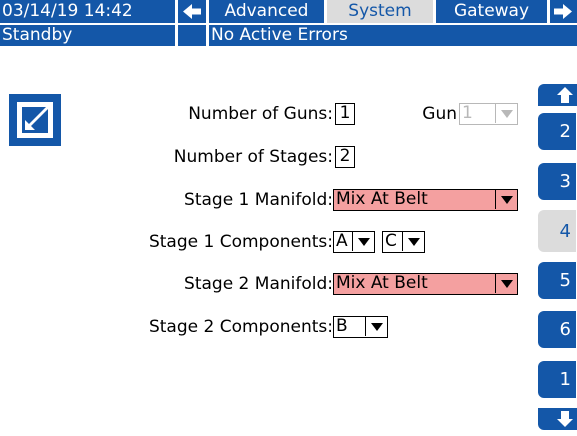 The height and width of the screenshot is (436, 577). I want to click on stage1-manifold-select: Mix At Belt, so click(425, 200).